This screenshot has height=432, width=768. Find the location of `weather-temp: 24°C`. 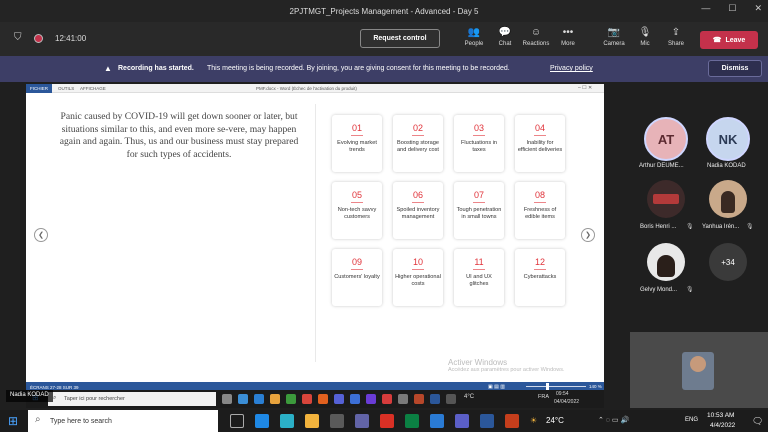

weather-temp: 24°C is located at coordinates (555, 420).